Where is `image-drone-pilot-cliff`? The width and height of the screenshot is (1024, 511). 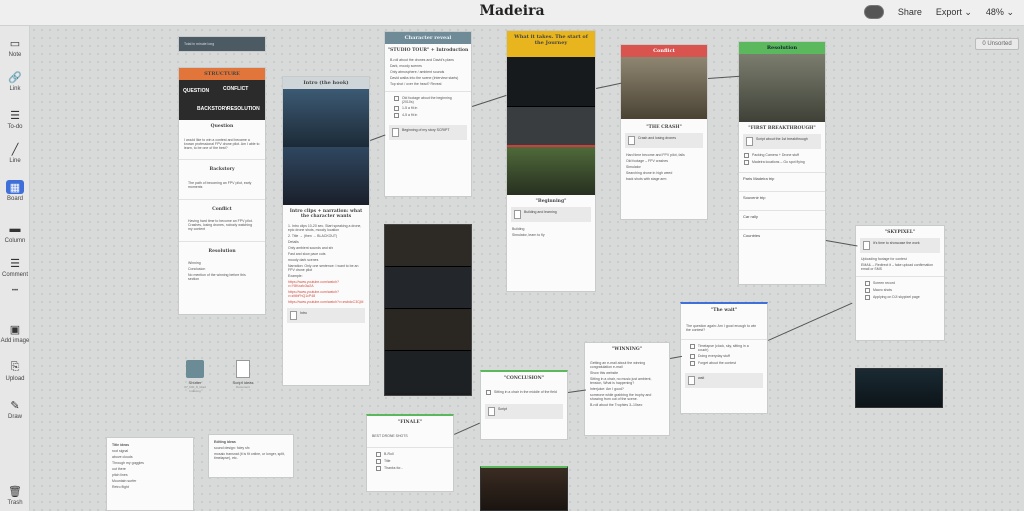
image-drone-pilot-cliff is located at coordinates (326, 118).